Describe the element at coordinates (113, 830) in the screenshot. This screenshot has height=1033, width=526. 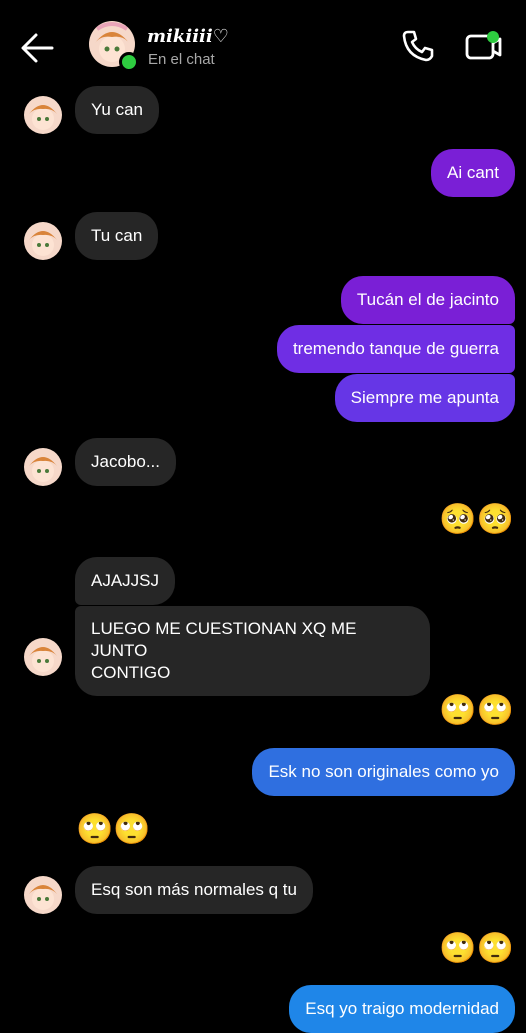
I see `emoji-message-received: 🙄🙄` at that location.